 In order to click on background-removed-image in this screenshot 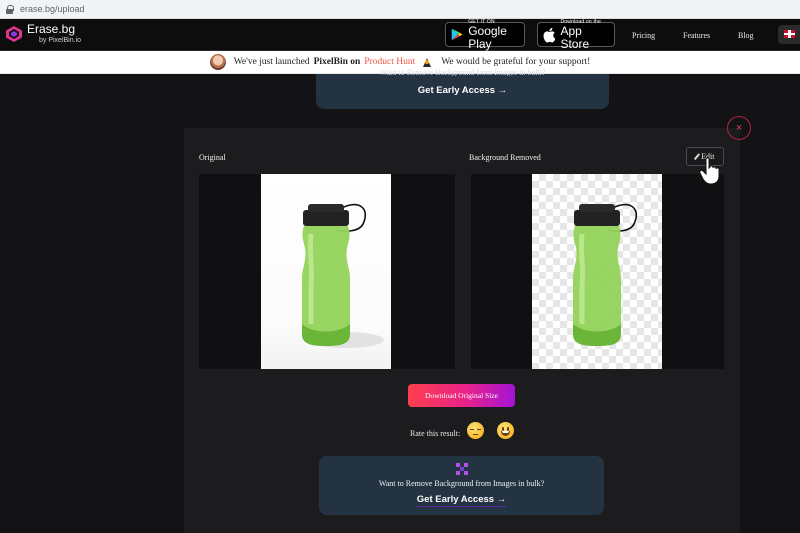, I will do `click(597, 271)`.